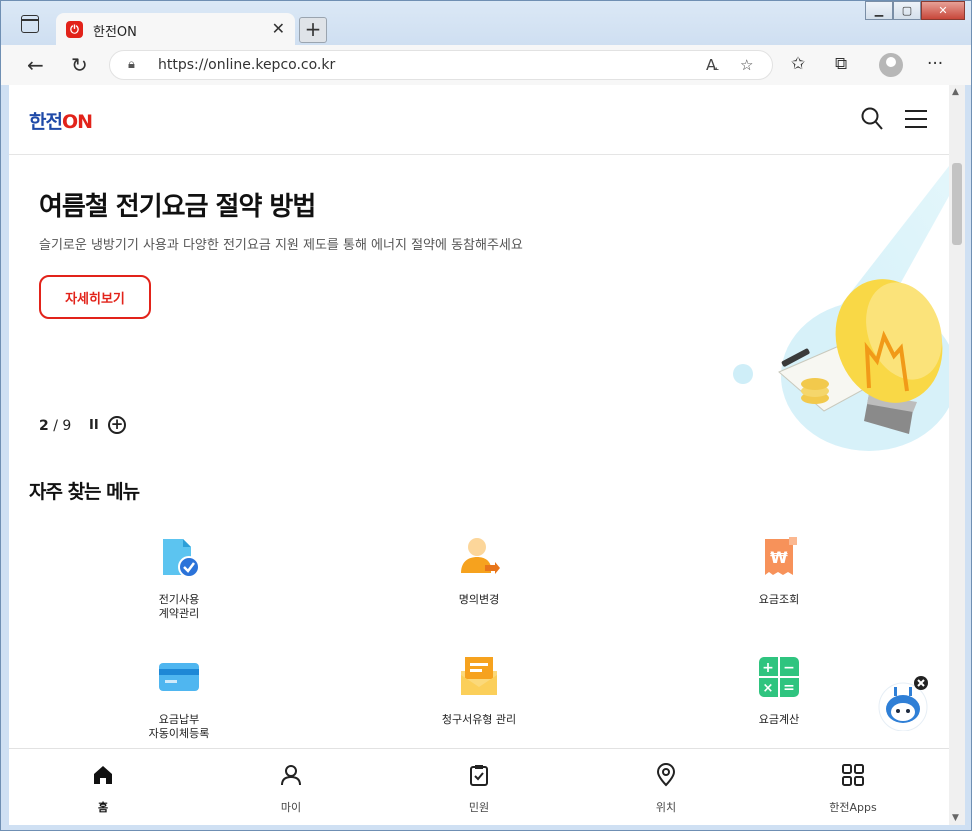 The width and height of the screenshot is (972, 831). I want to click on calculator-icon: + − × =, so click(779, 677).